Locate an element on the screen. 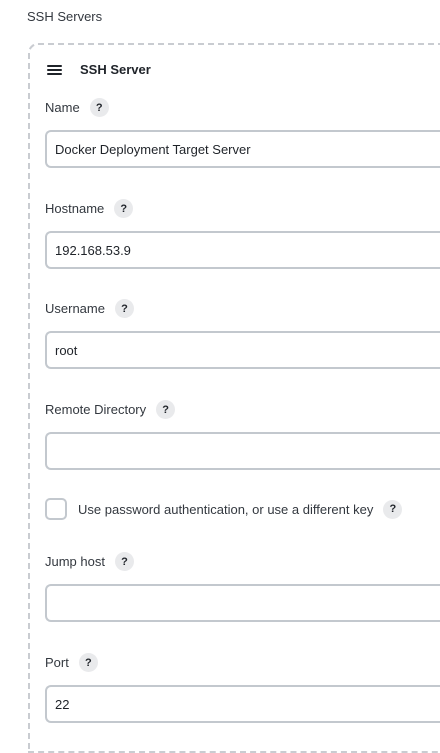 The width and height of the screenshot is (440, 753). hostname-label: Hostname is located at coordinates (75, 208).